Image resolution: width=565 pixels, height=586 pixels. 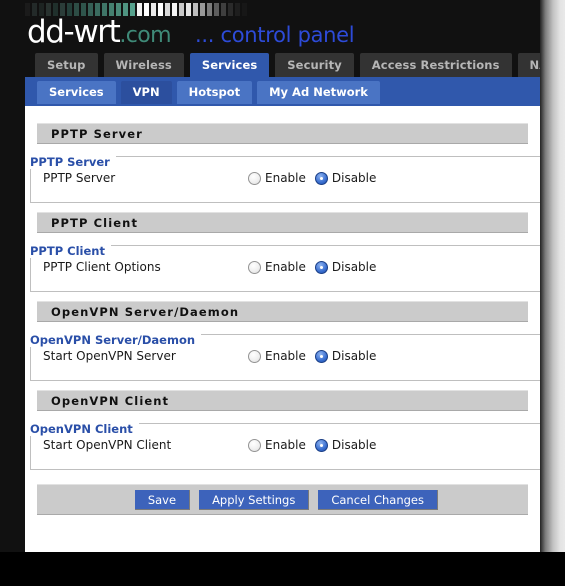 What do you see at coordinates (318, 92) in the screenshot?
I see `sub-tab-my-ad-network: My Ad Network` at bounding box center [318, 92].